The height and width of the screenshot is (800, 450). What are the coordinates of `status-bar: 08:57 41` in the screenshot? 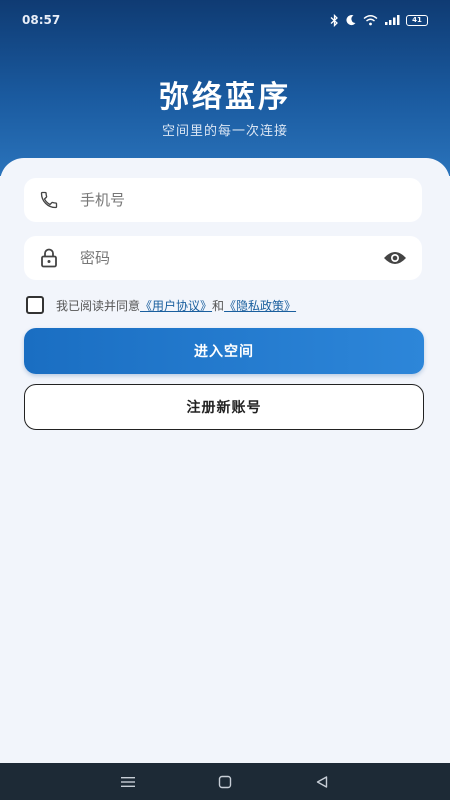 It's located at (225, 20).